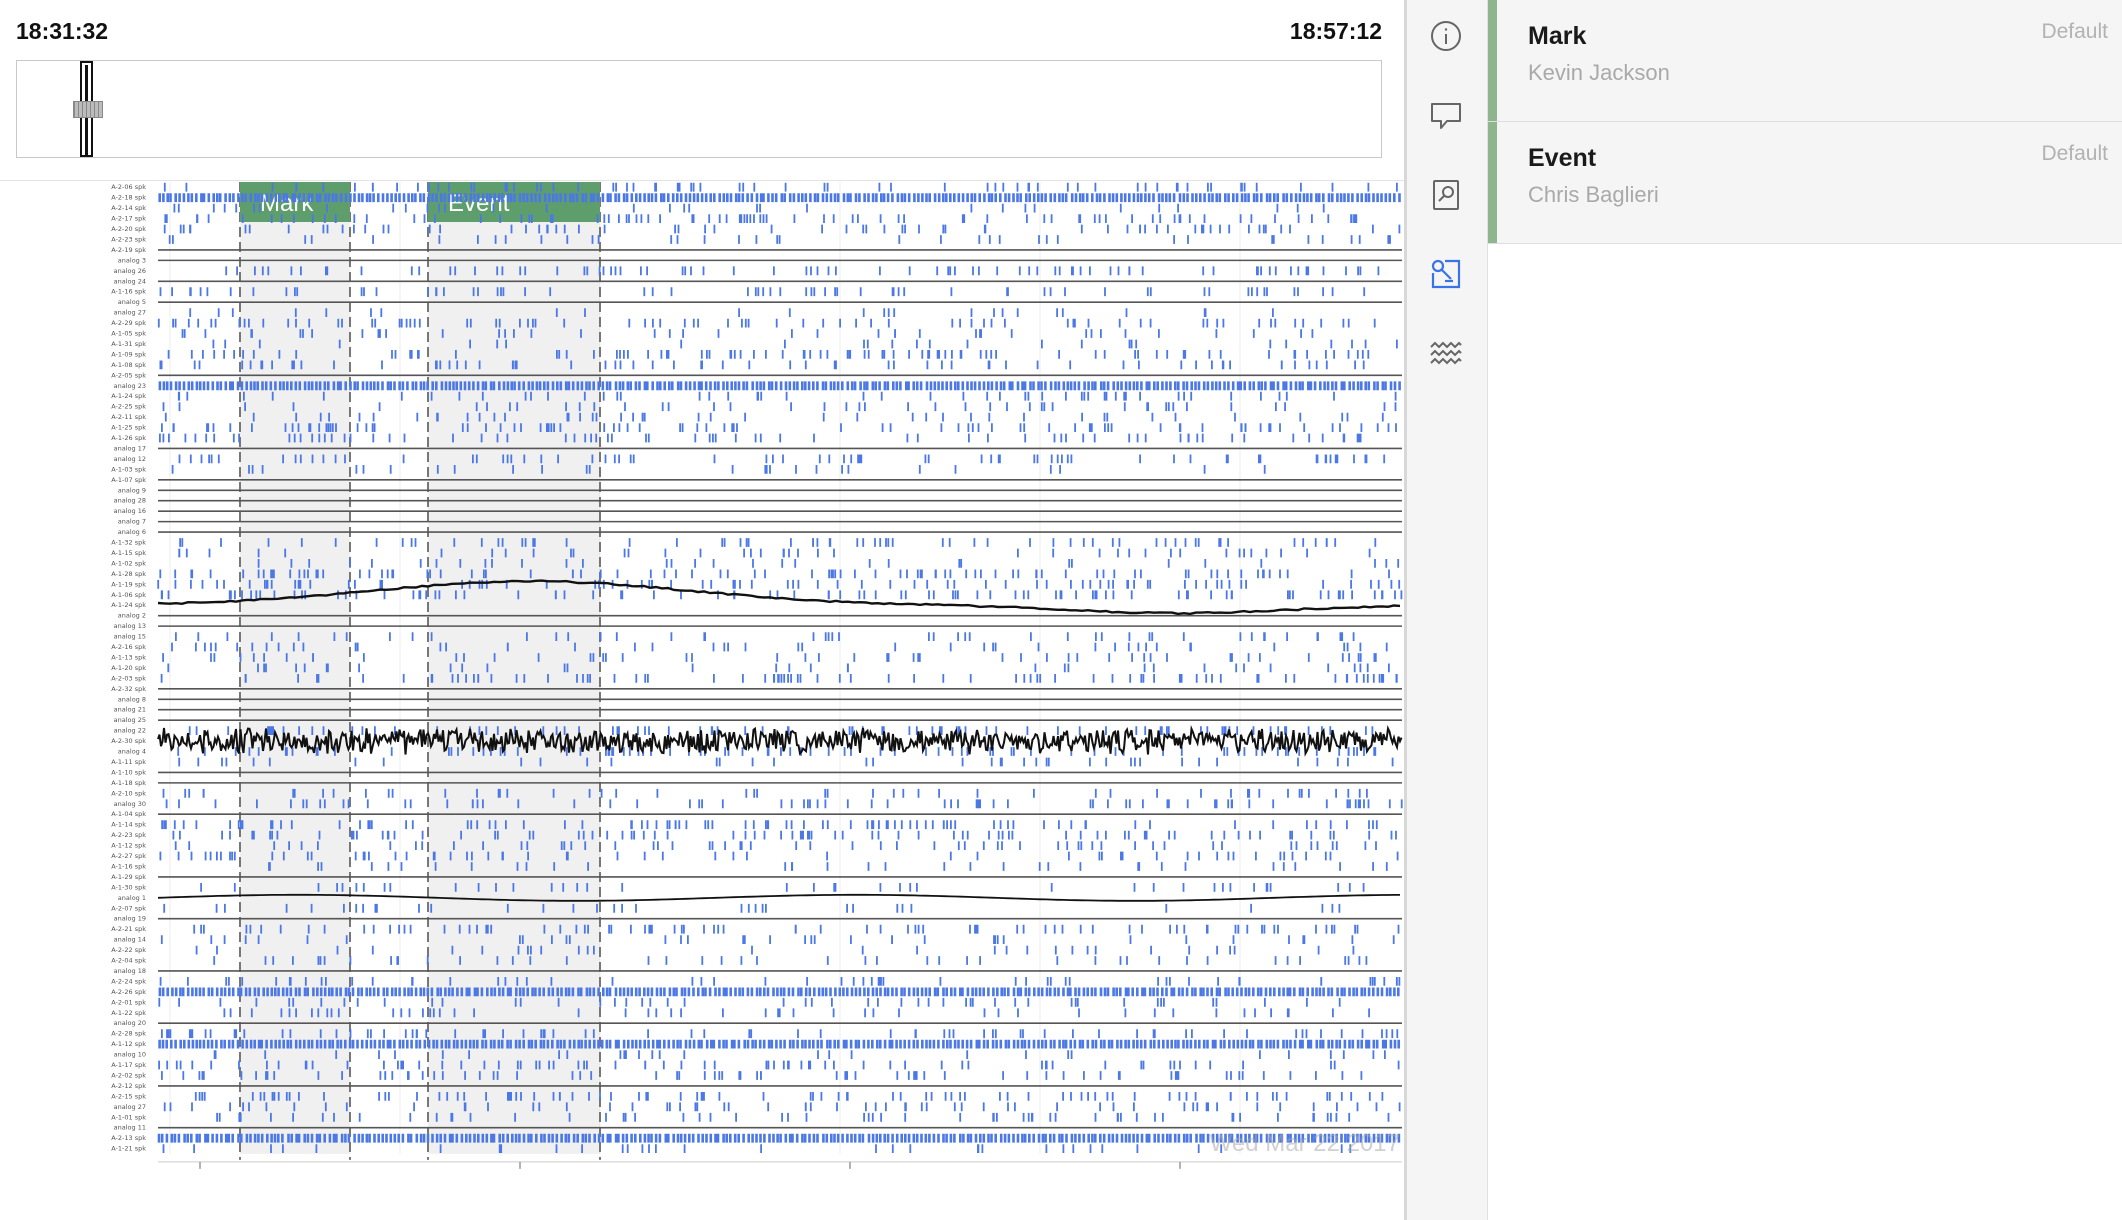  What do you see at coordinates (128, 1075) in the screenshot?
I see `channel-label: A-2-02 spk` at bounding box center [128, 1075].